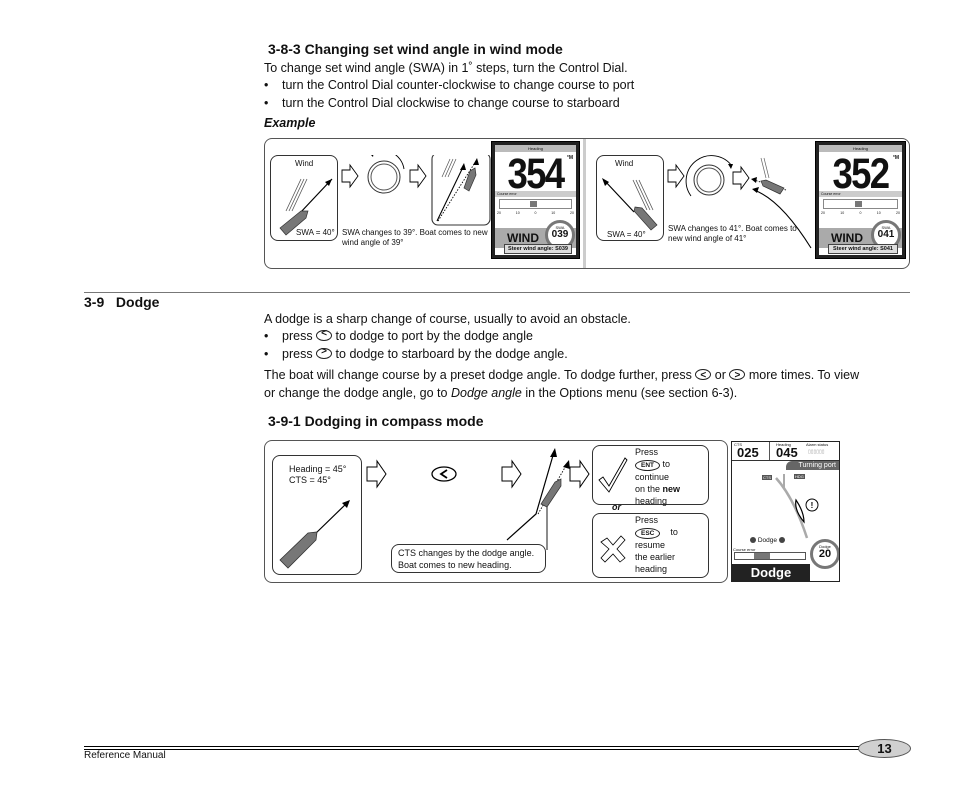  What do you see at coordinates (476, 749) in the screenshot?
I see `footer-rule` at bounding box center [476, 749].